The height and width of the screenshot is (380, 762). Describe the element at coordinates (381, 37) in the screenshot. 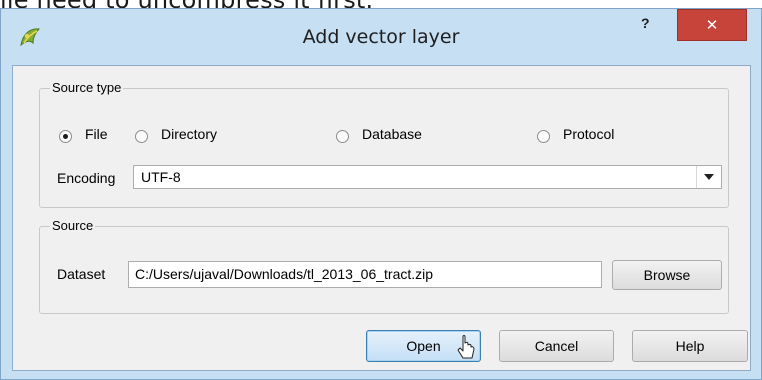

I see `title-bar: Add vector layer ? ✕` at that location.